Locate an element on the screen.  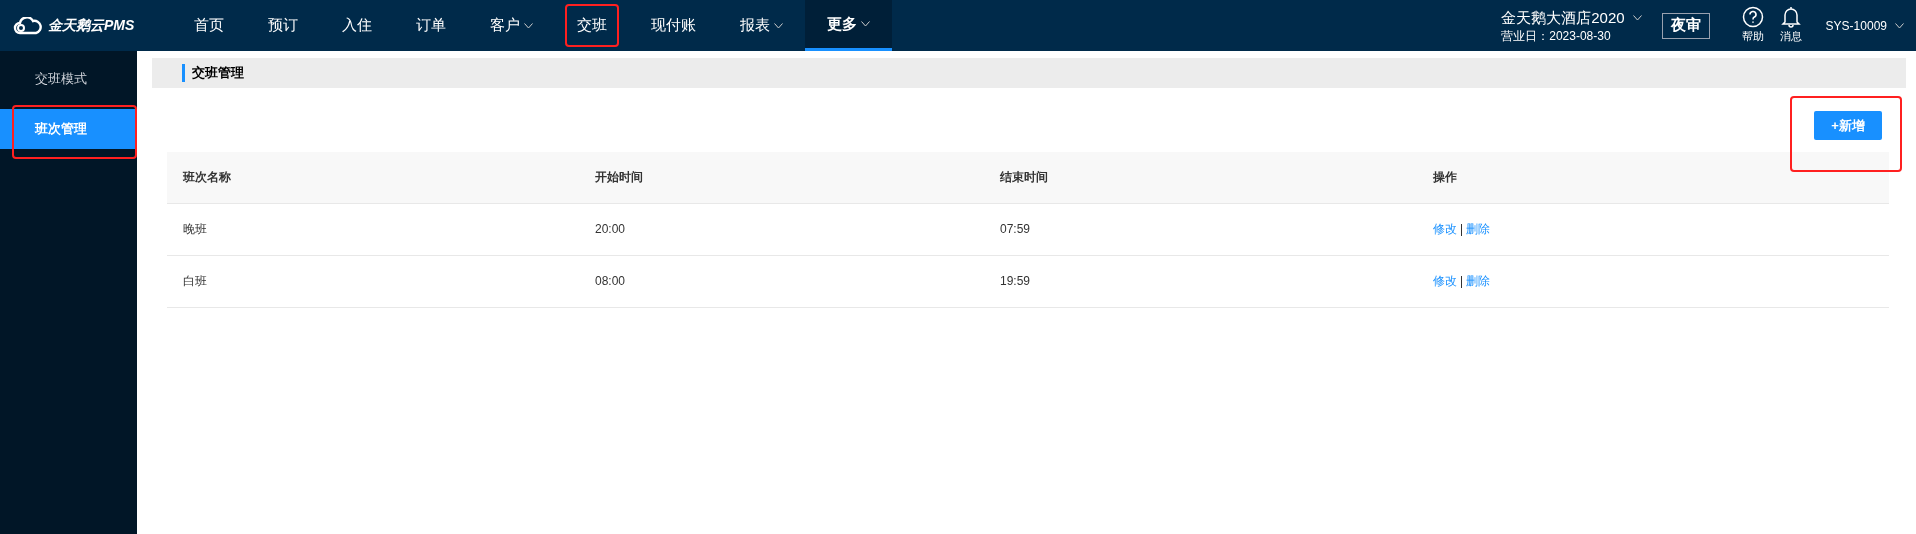
nav-tab: 入住 is located at coordinates (357, 25).